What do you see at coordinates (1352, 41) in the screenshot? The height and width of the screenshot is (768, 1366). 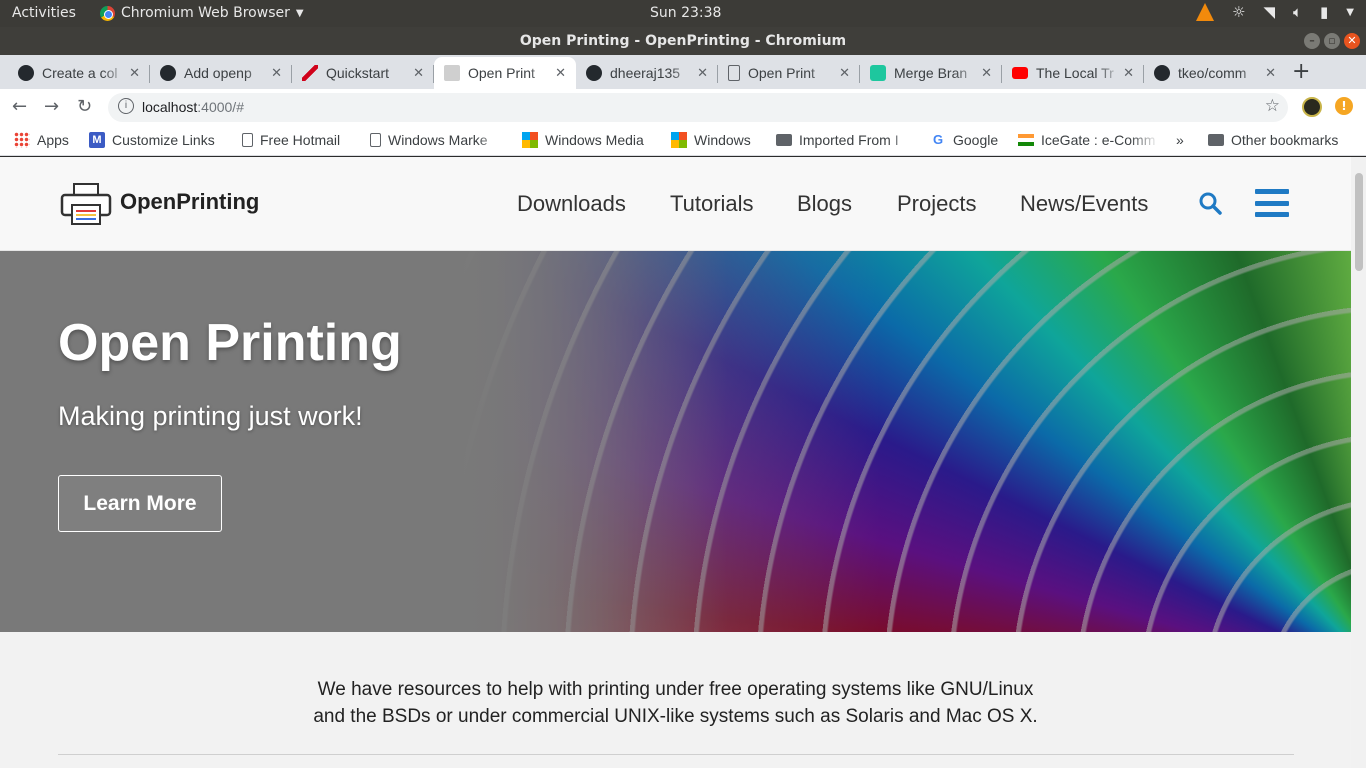 I see `close-window-button: ✕` at bounding box center [1352, 41].